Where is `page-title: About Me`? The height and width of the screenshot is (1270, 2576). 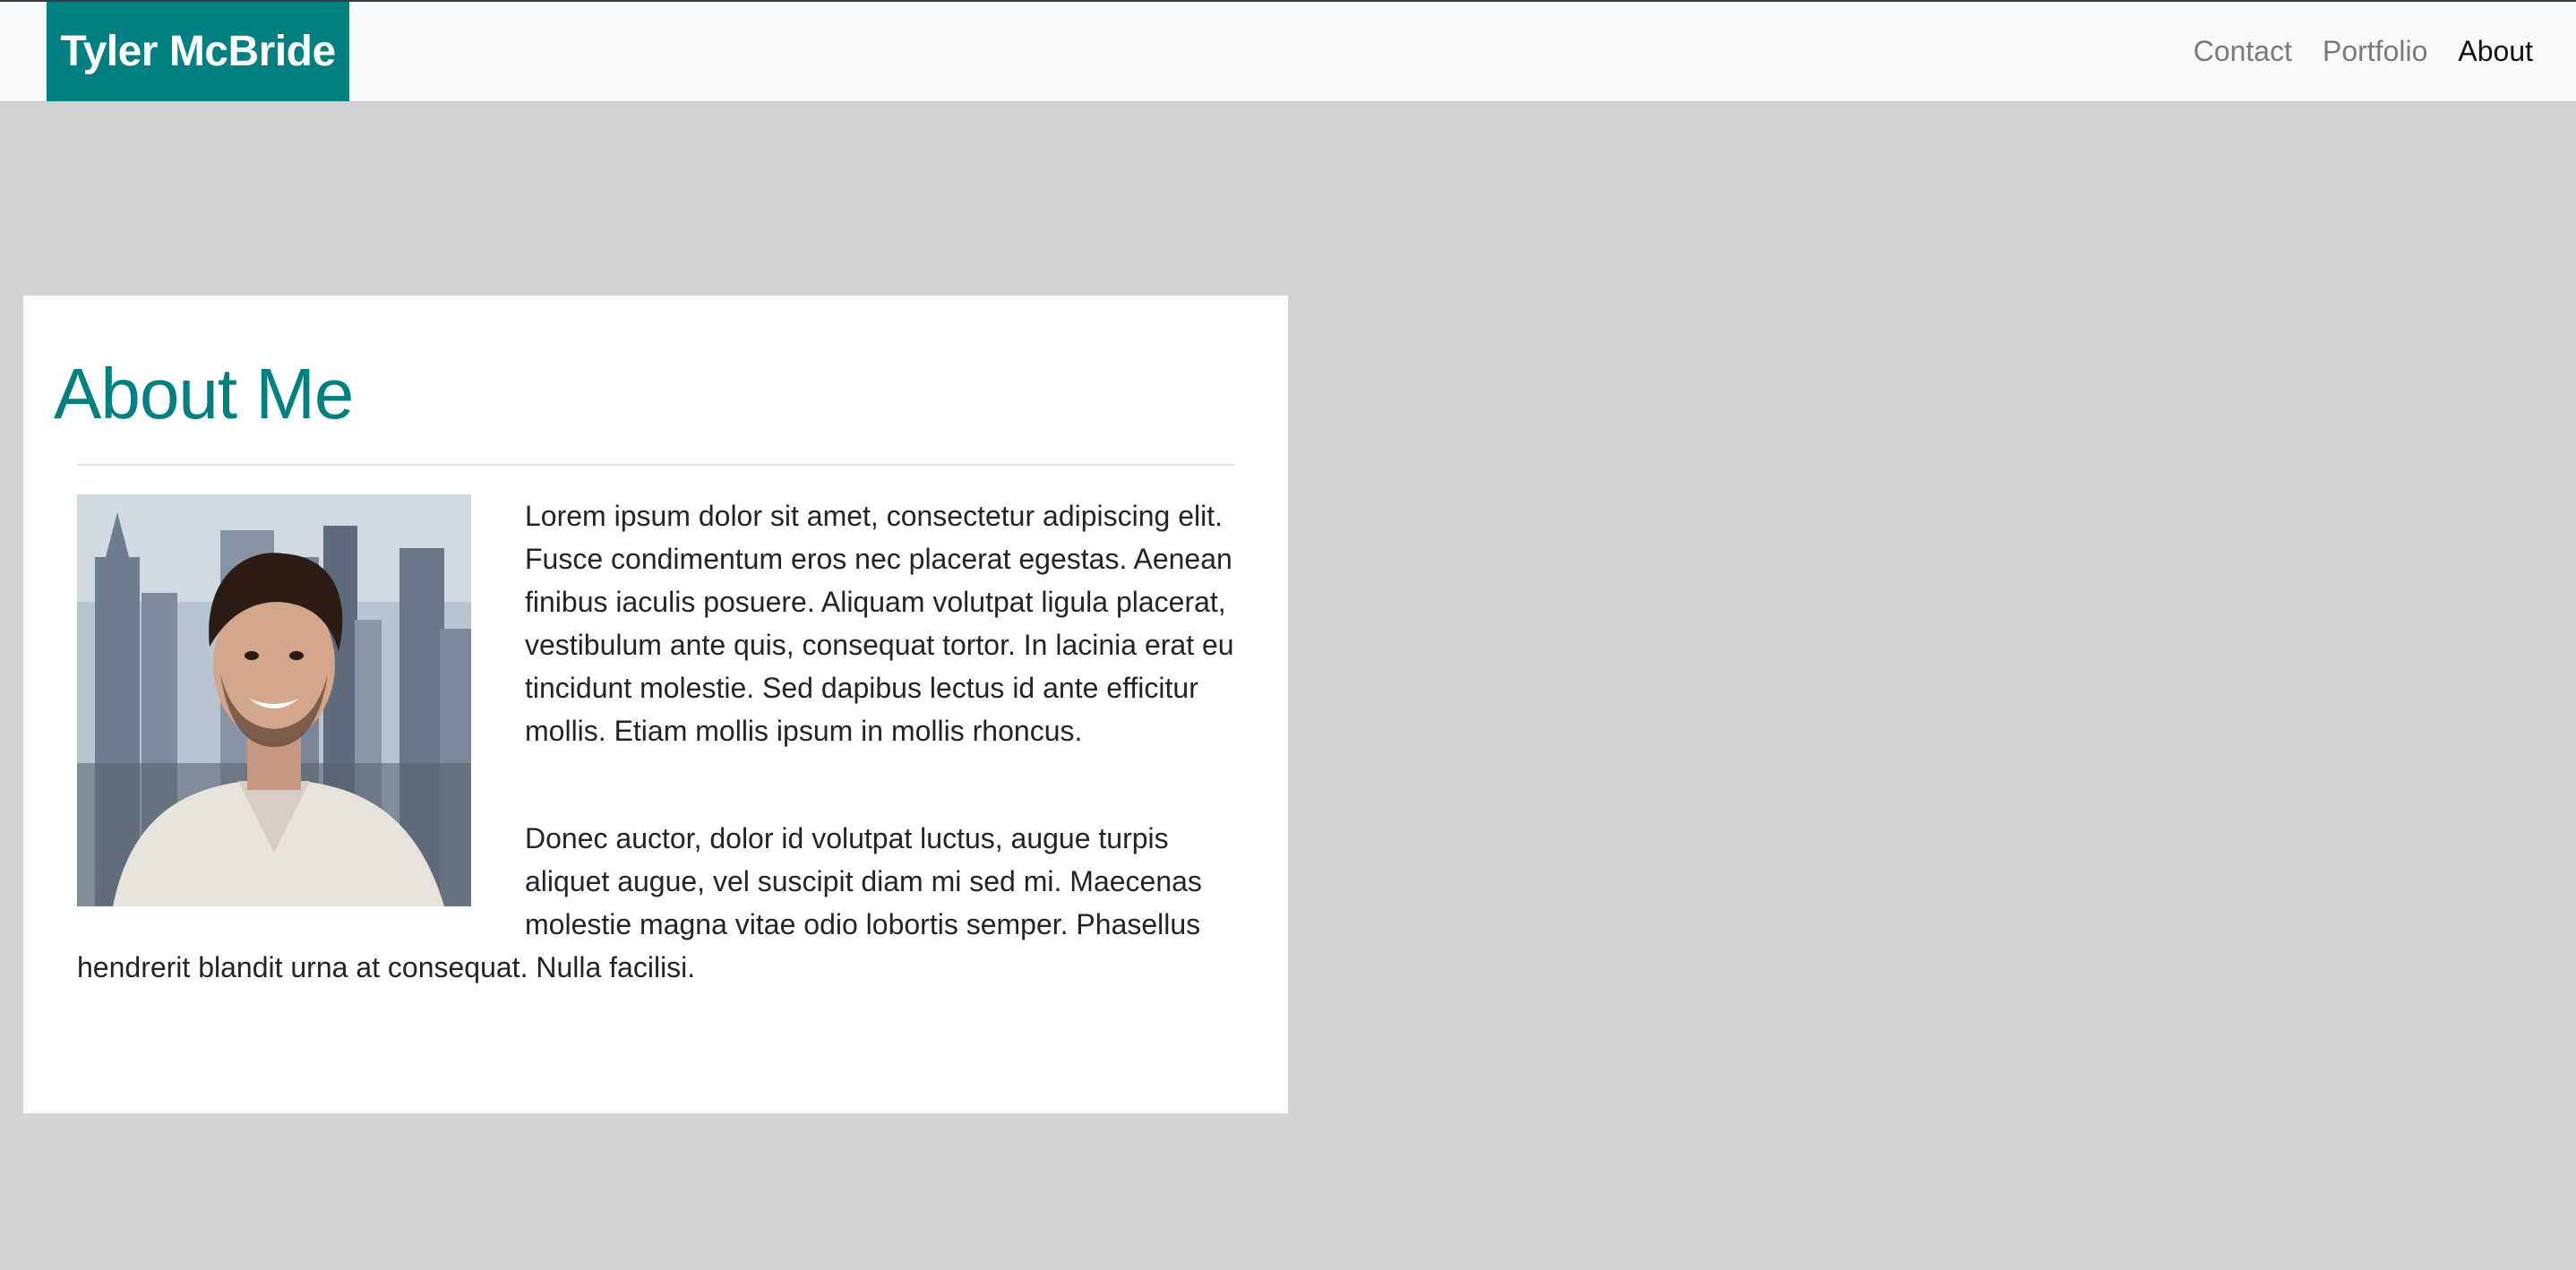 page-title: About Me is located at coordinates (204, 393).